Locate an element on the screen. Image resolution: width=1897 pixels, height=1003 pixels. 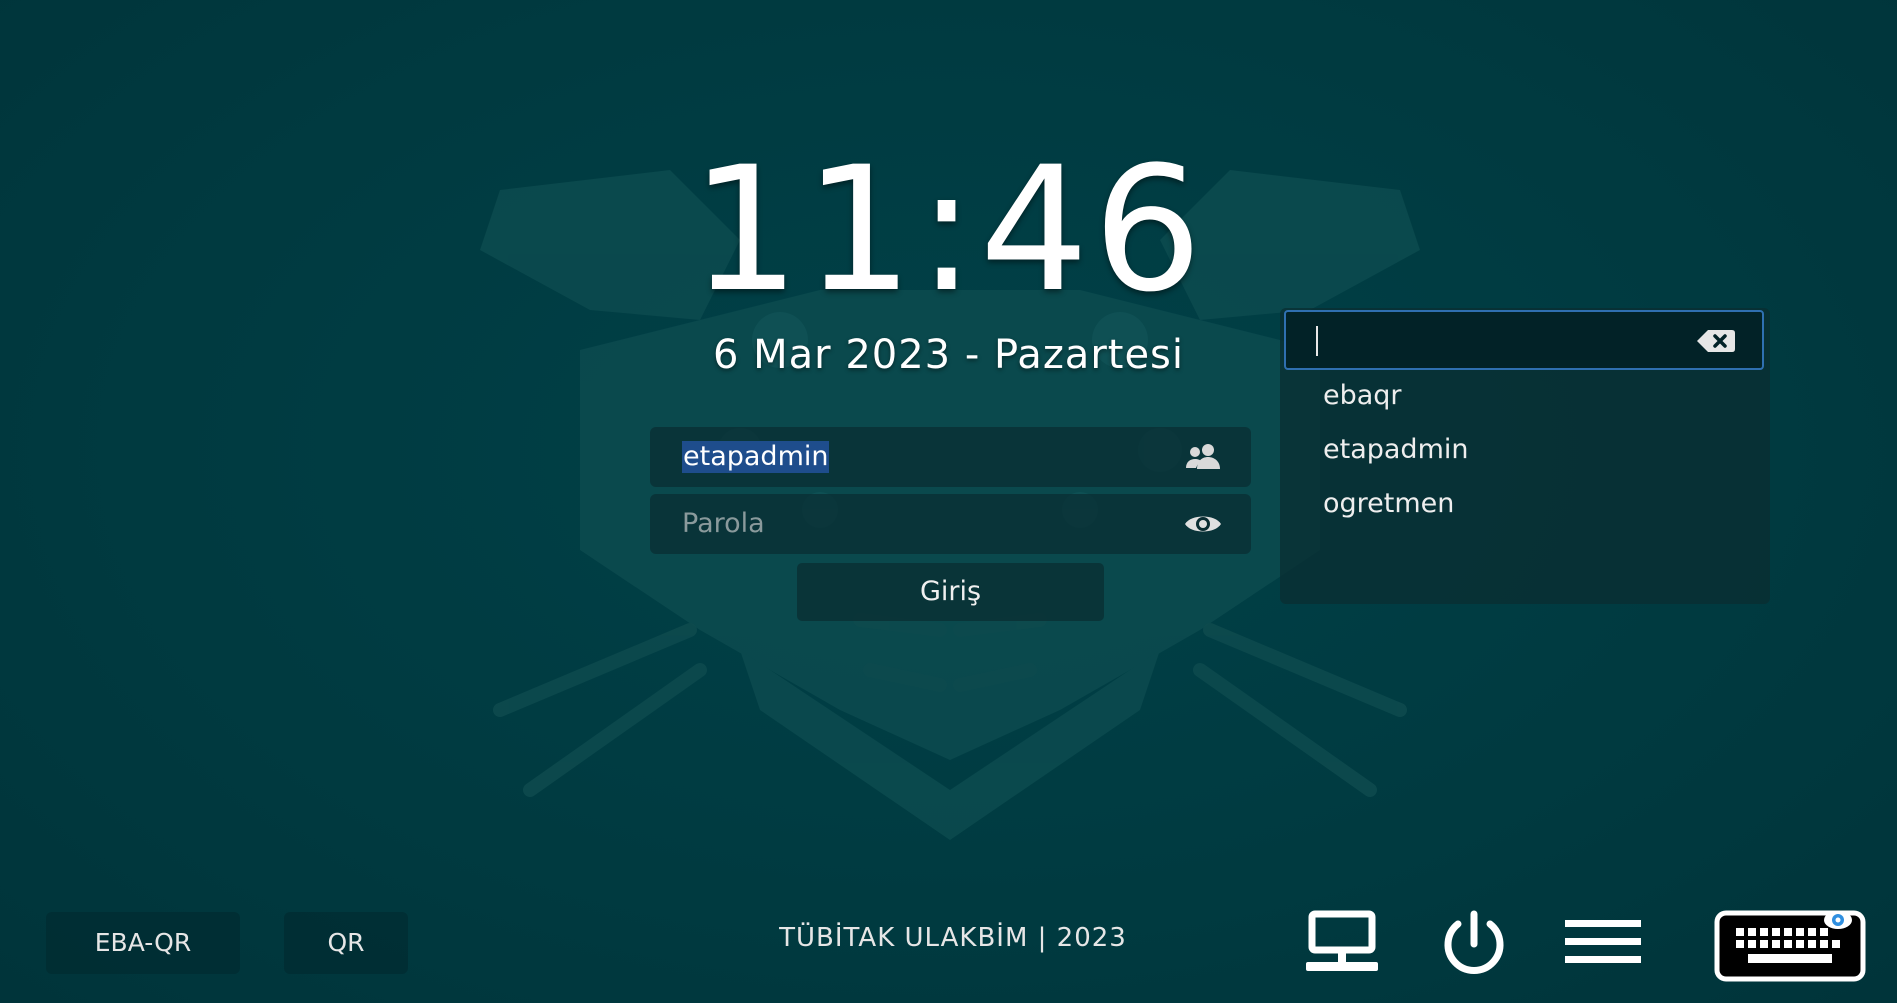
login-button: Giriş is located at coordinates (950, 592).